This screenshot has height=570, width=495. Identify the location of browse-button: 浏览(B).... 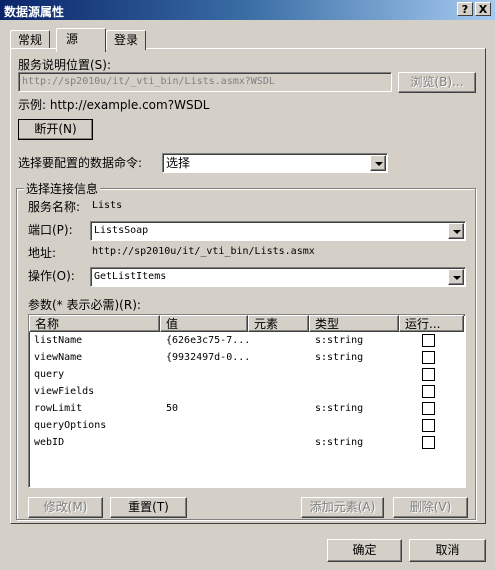
(437, 82).